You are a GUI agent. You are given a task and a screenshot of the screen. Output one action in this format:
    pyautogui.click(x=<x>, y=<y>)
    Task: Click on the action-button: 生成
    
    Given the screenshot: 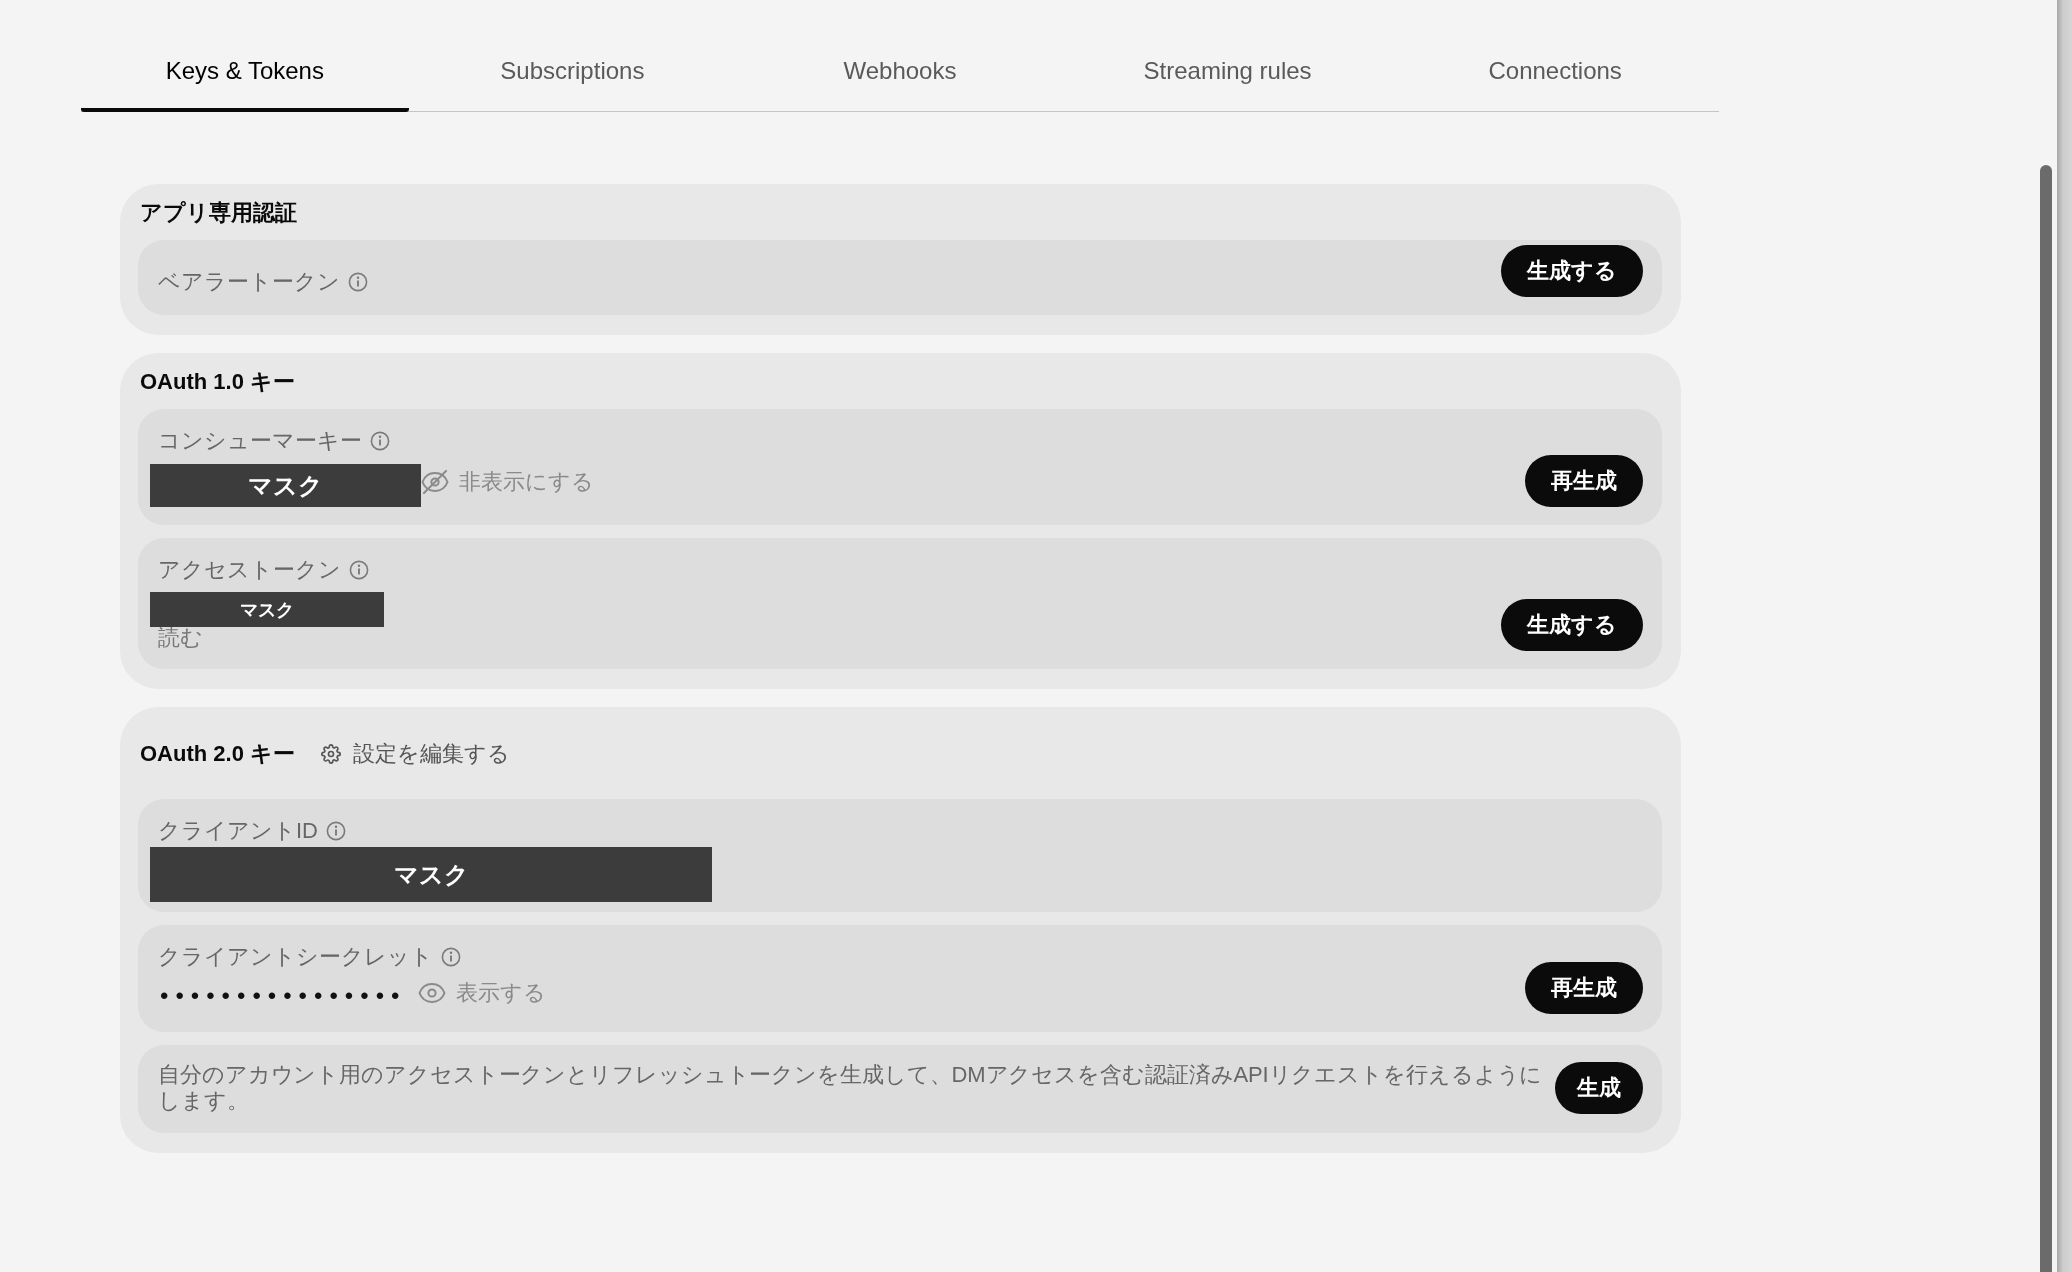 What is the action you would take?
    pyautogui.click(x=1599, y=1088)
    